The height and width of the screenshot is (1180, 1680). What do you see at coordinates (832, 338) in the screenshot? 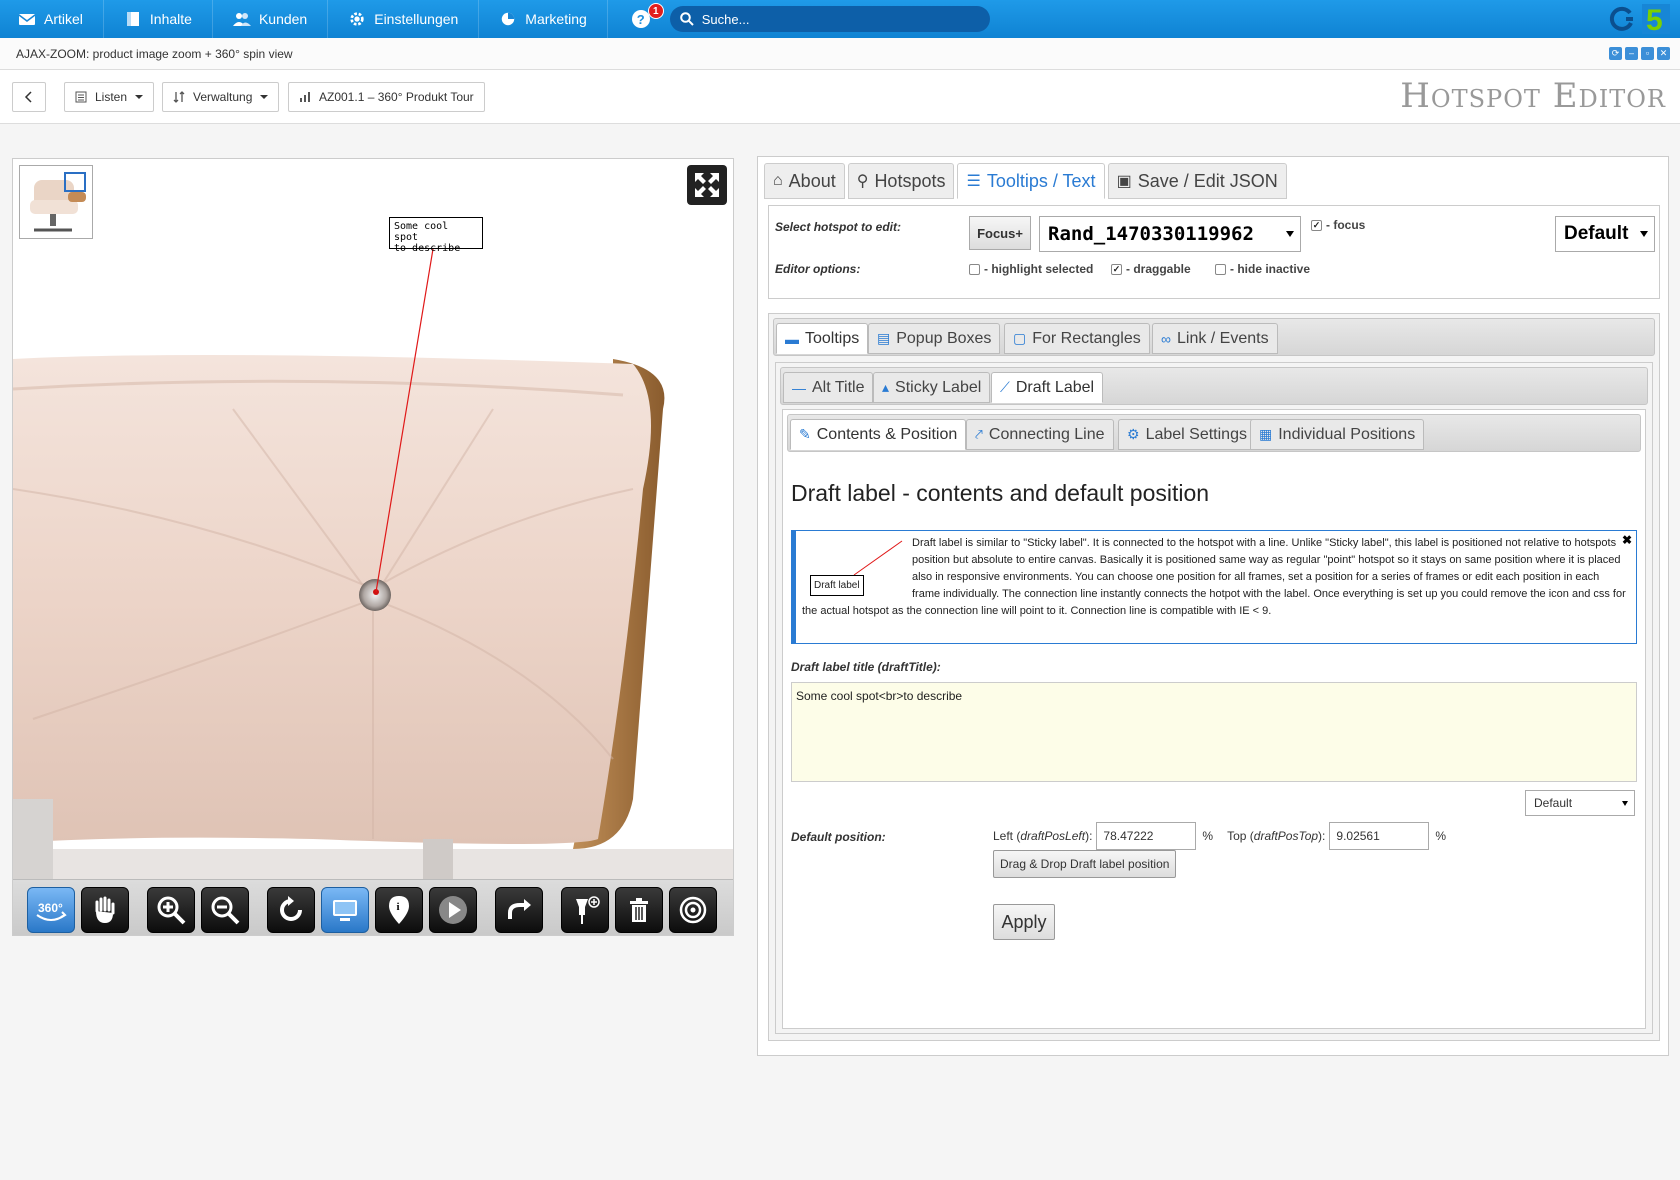
I see `tab-label: Tooltips` at bounding box center [832, 338].